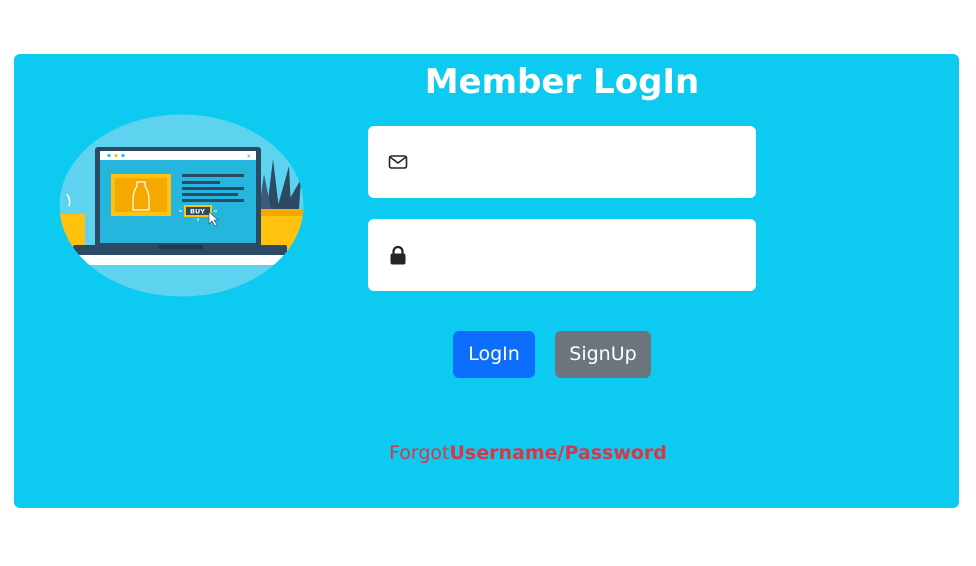 This screenshot has height=566, width=976. Describe the element at coordinates (581, 256) in the screenshot. I see `password-input` at that location.